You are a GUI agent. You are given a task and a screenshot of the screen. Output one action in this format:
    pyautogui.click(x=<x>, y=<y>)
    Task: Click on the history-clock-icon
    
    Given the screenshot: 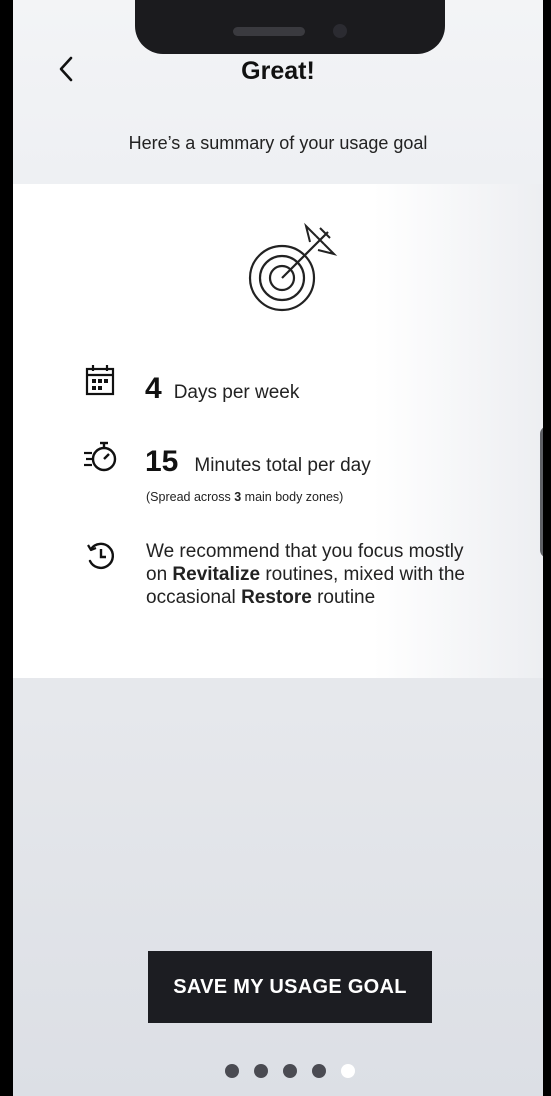 What is the action you would take?
    pyautogui.click(x=101, y=556)
    